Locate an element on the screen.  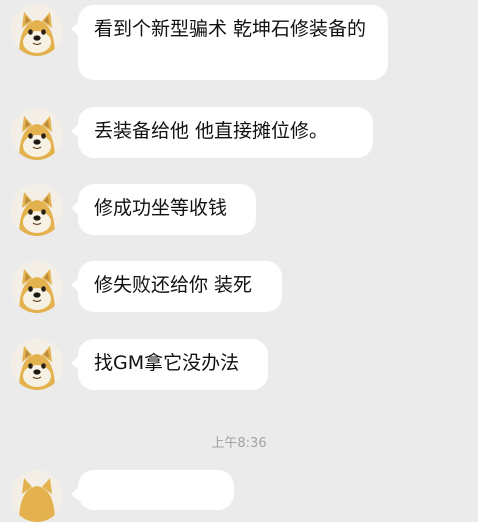
message-timestamp: 上午8:36 is located at coordinates (239, 443).